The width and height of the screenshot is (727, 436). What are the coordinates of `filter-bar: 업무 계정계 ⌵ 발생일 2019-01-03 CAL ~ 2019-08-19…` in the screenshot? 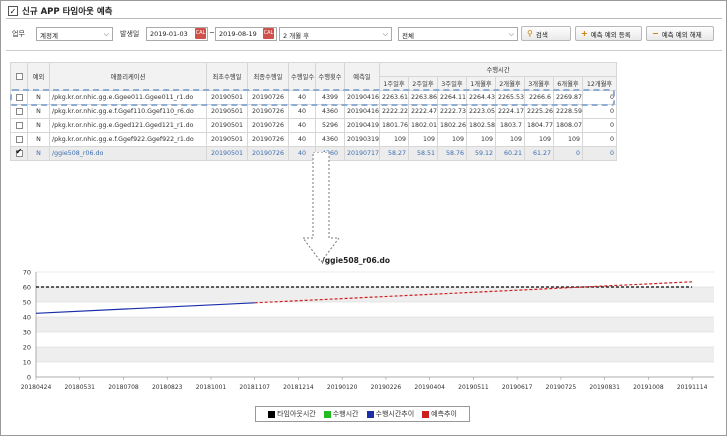 It's located at (364, 35).